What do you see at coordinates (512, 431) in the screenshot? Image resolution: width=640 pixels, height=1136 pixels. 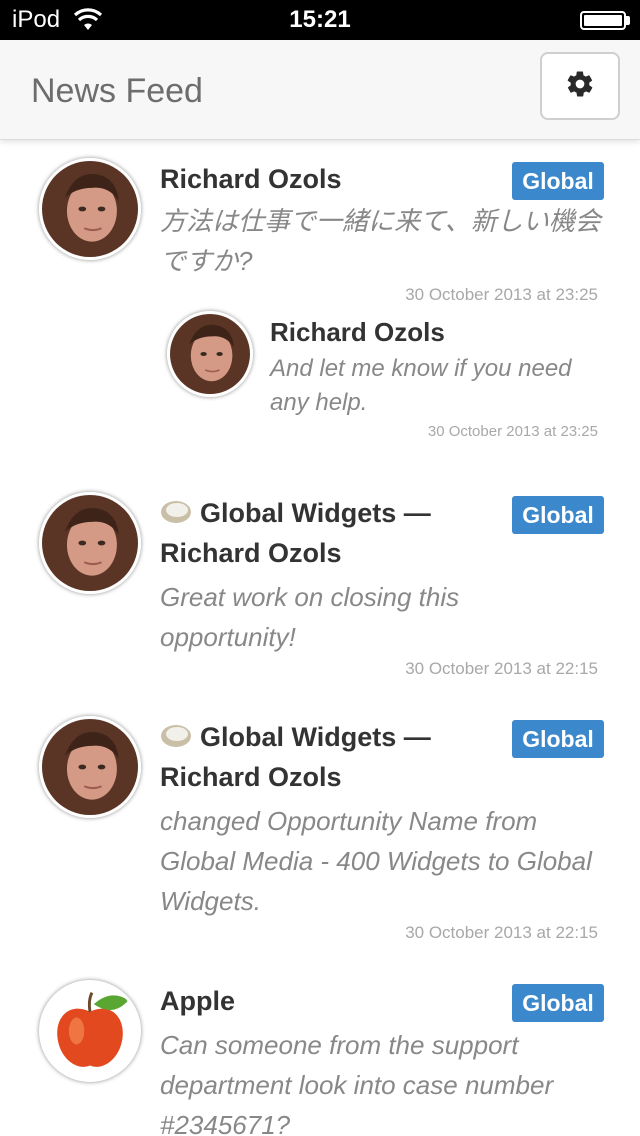 I see `reply-timestamp: 30 October 2013 at 23:25` at bounding box center [512, 431].